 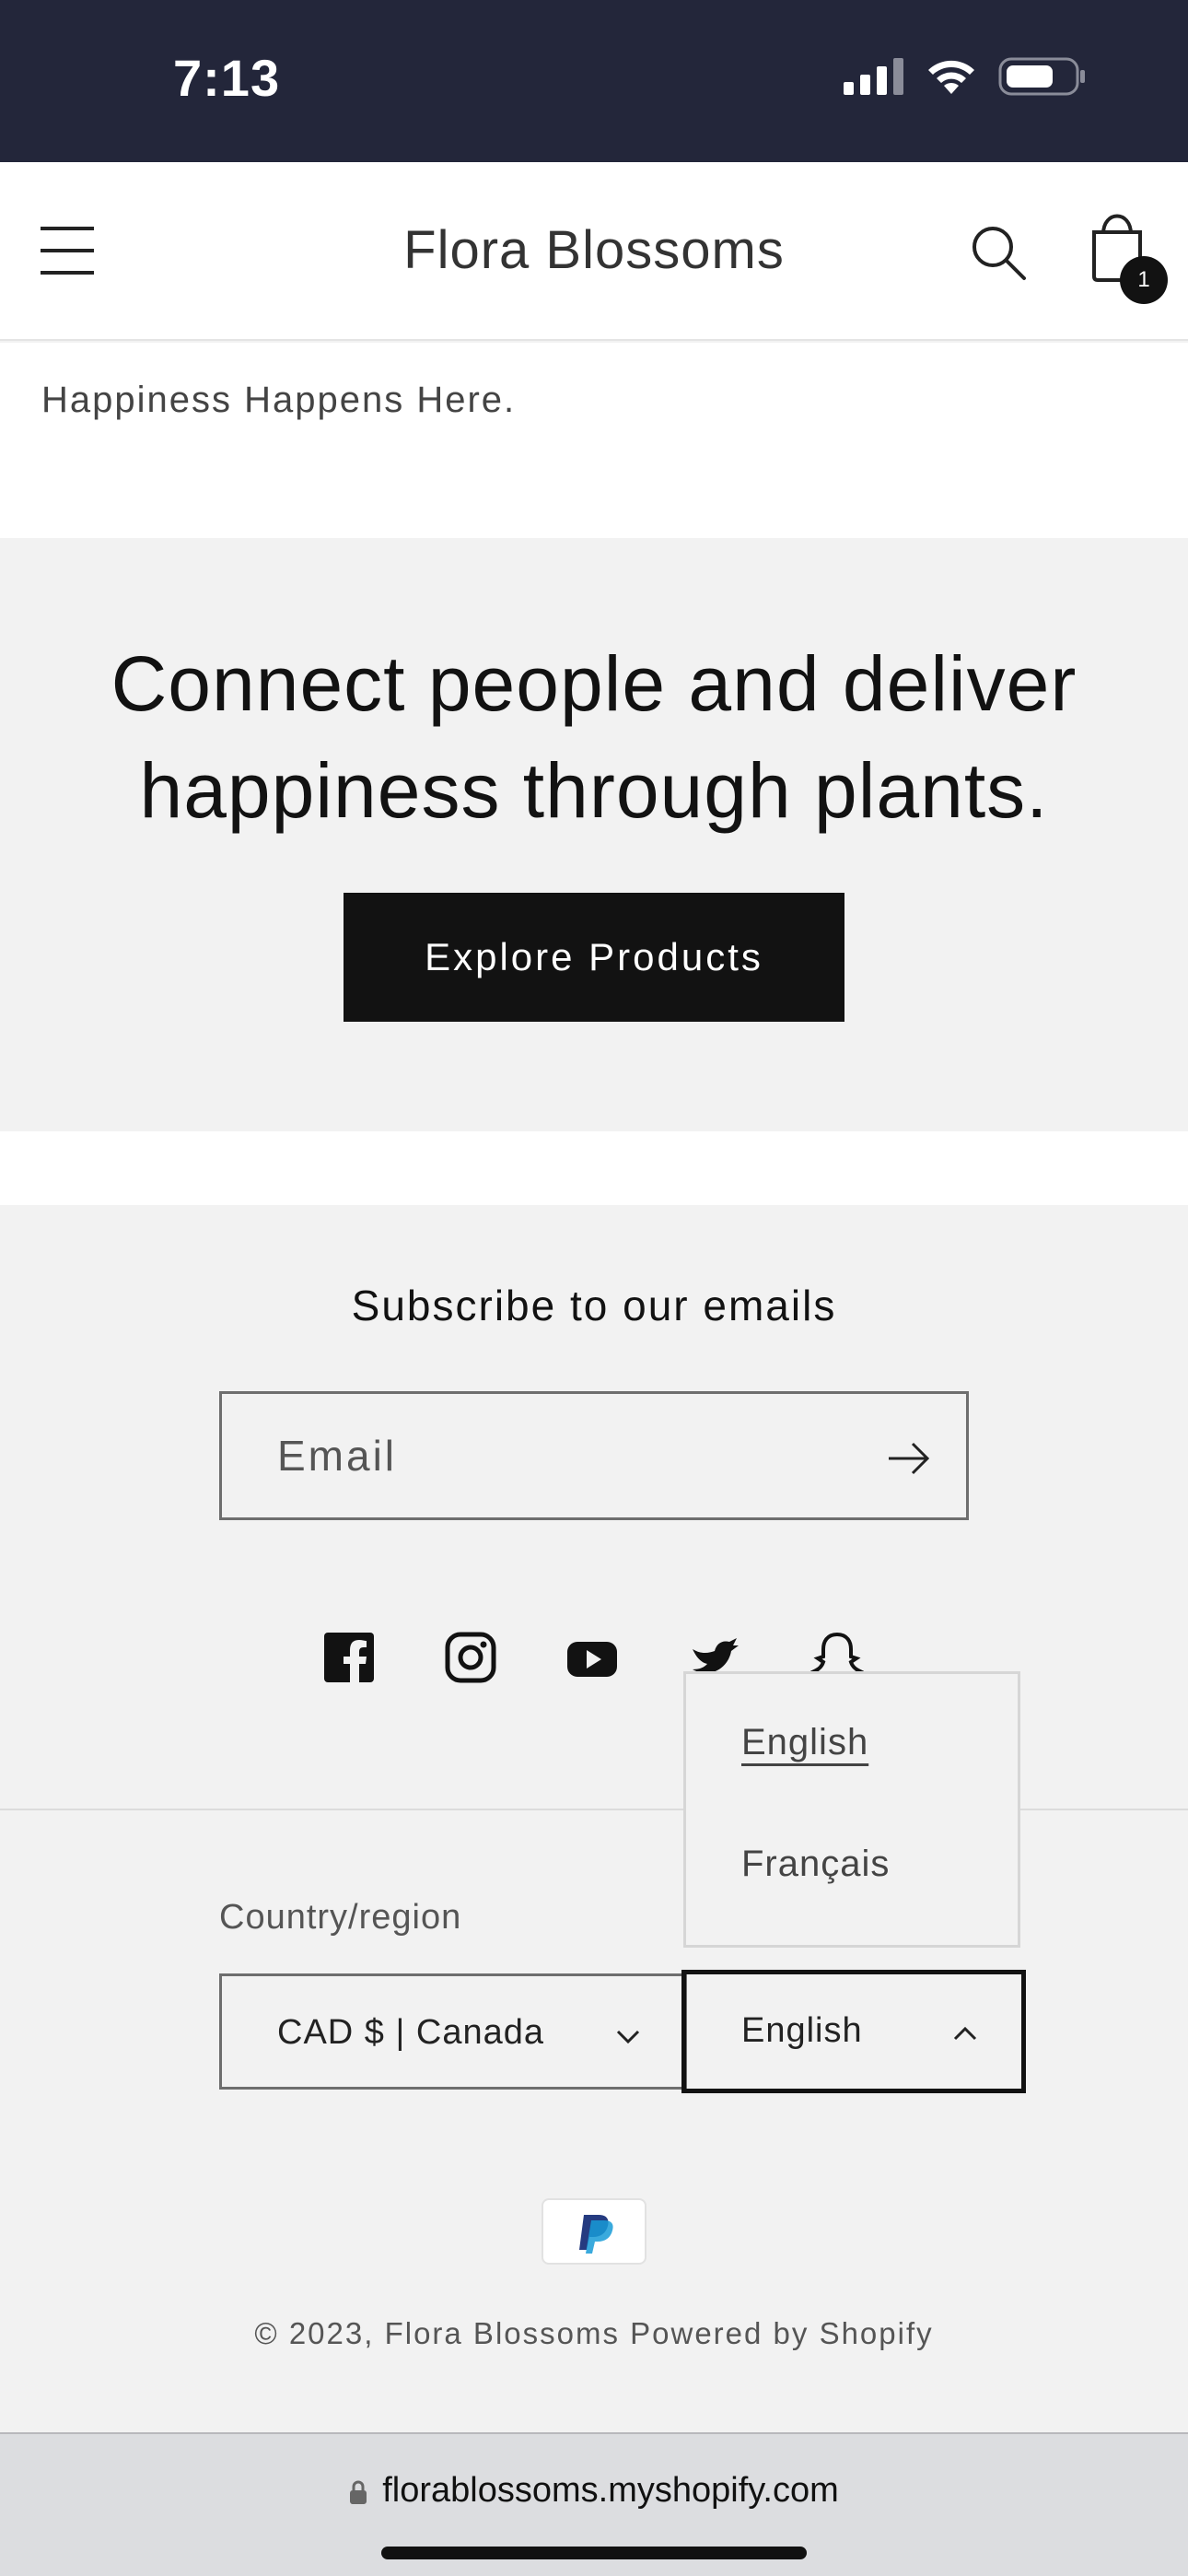 I want to click on language-option-english: English, so click(x=804, y=1743).